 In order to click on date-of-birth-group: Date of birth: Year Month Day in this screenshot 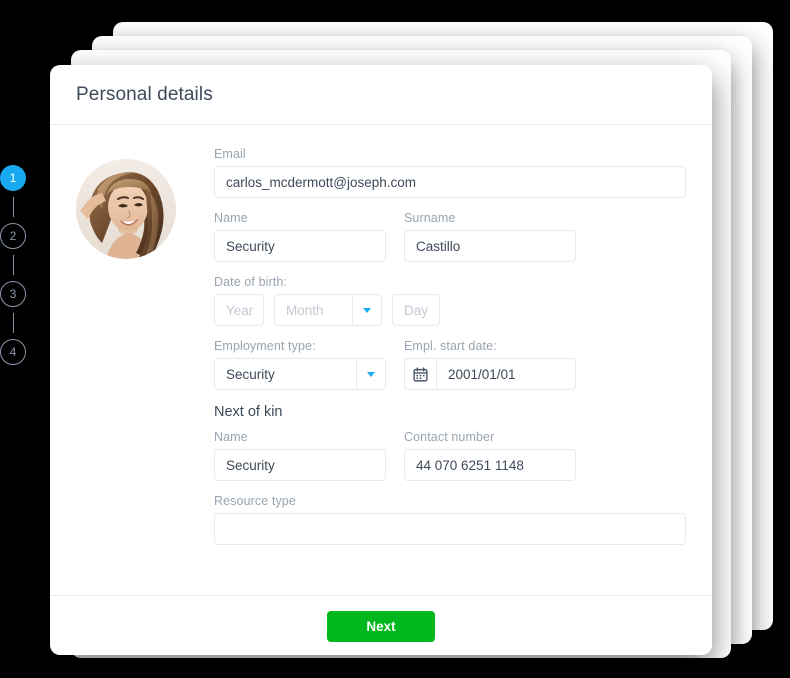, I will do `click(327, 300)`.